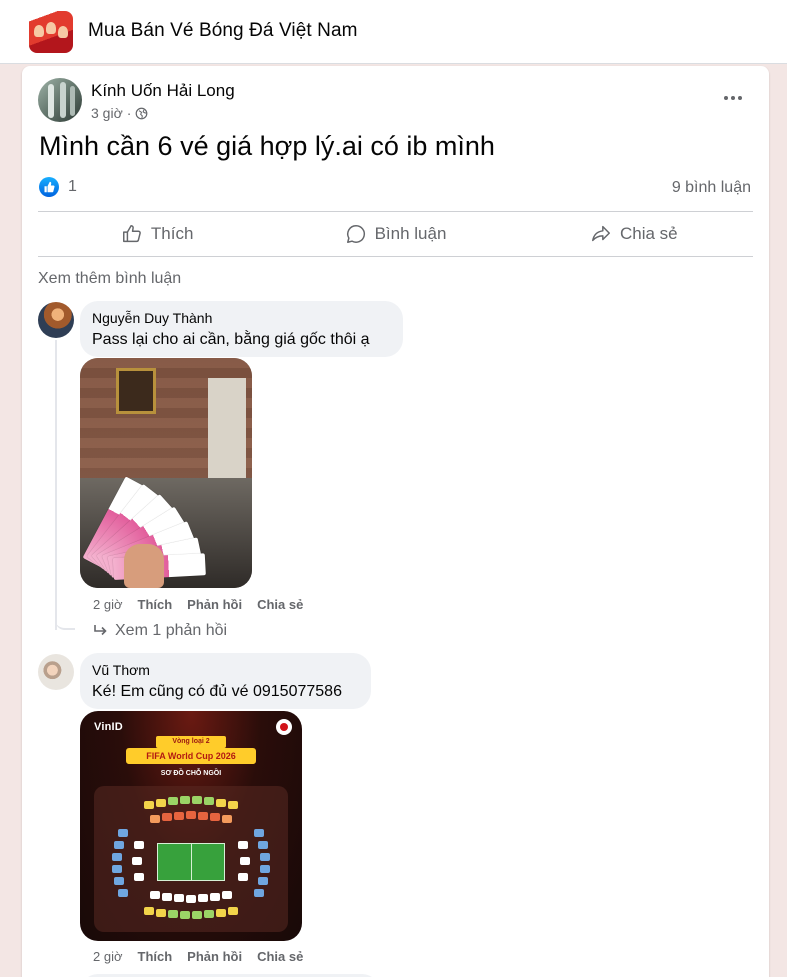 This screenshot has width=787, height=977. I want to click on seatmap-subtitle: SƠ ĐỒ CHỖ NGỒI, so click(191, 773).